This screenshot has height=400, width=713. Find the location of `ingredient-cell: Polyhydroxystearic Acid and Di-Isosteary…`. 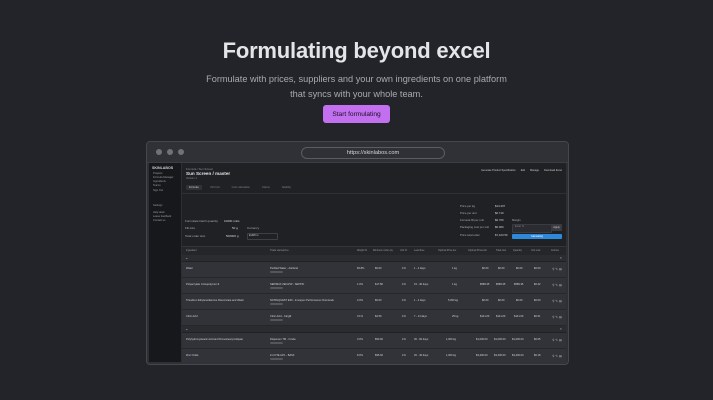

ingredient-cell: Polyhydroxystearic Acid and Di-Isosteary… is located at coordinates (214, 339).